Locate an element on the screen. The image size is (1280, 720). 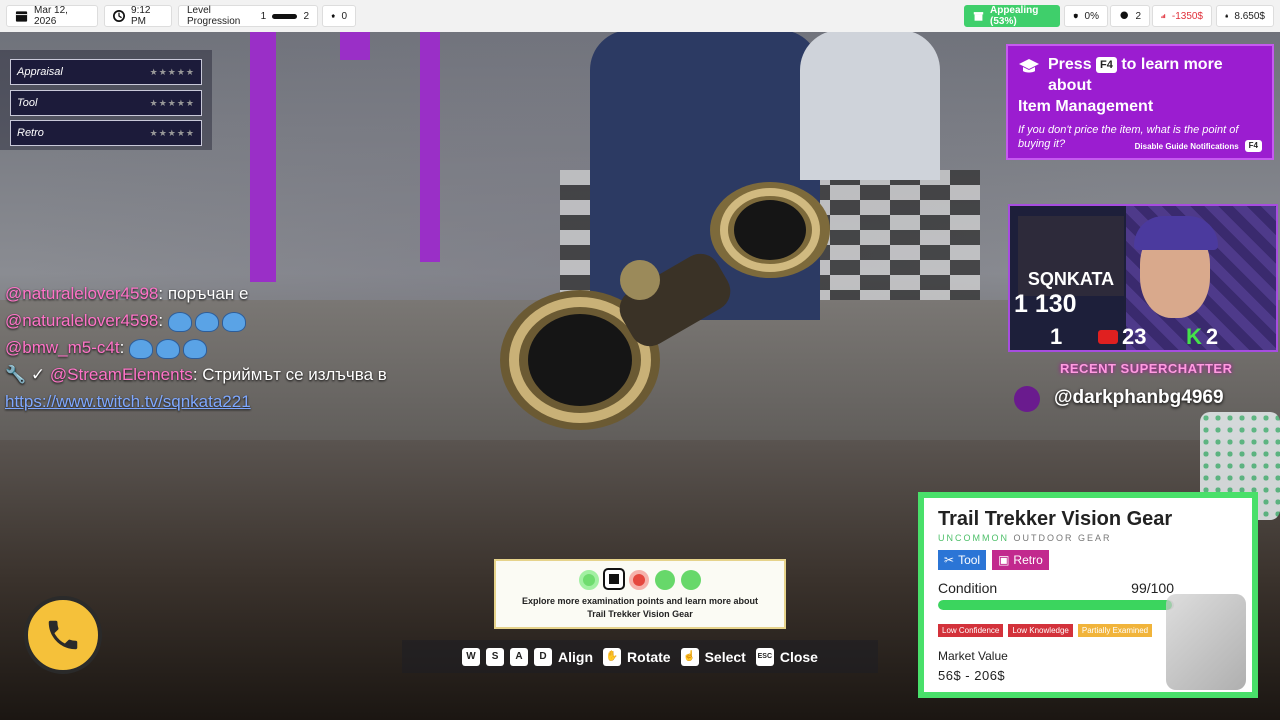
superchatter-title: RECENT SUPERCHATTER is located at coordinates (1146, 368).